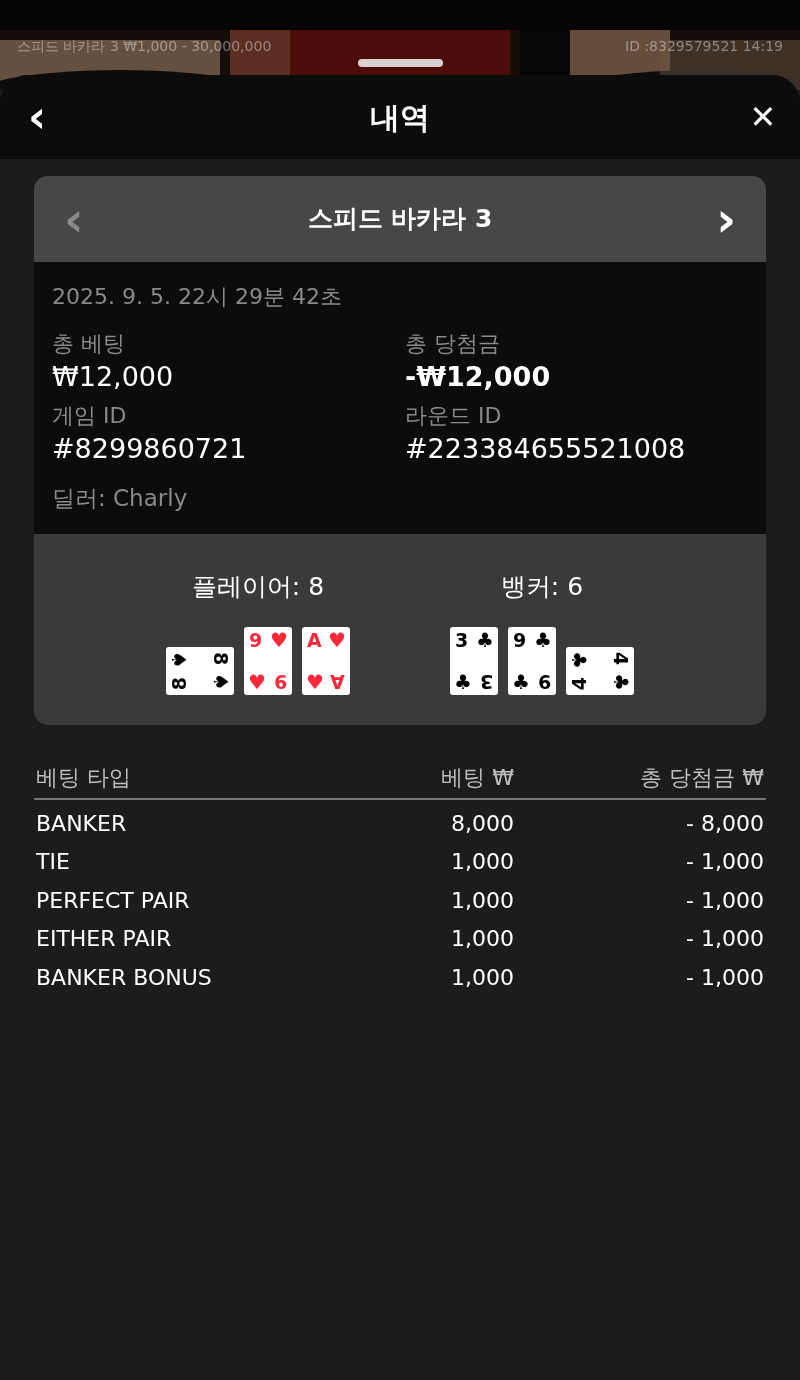 The image size is (800, 1380). What do you see at coordinates (482, 823) in the screenshot?
I see `table-cell: 8,000` at bounding box center [482, 823].